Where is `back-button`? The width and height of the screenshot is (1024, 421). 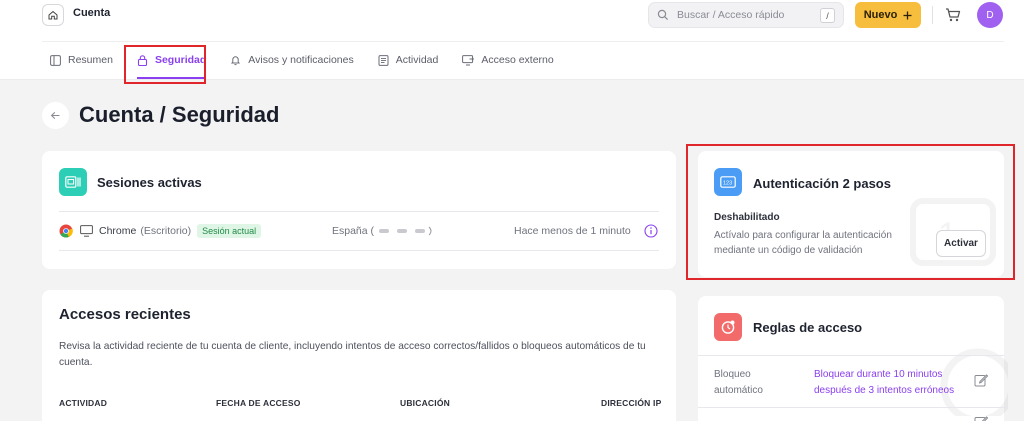 back-button is located at coordinates (55, 115).